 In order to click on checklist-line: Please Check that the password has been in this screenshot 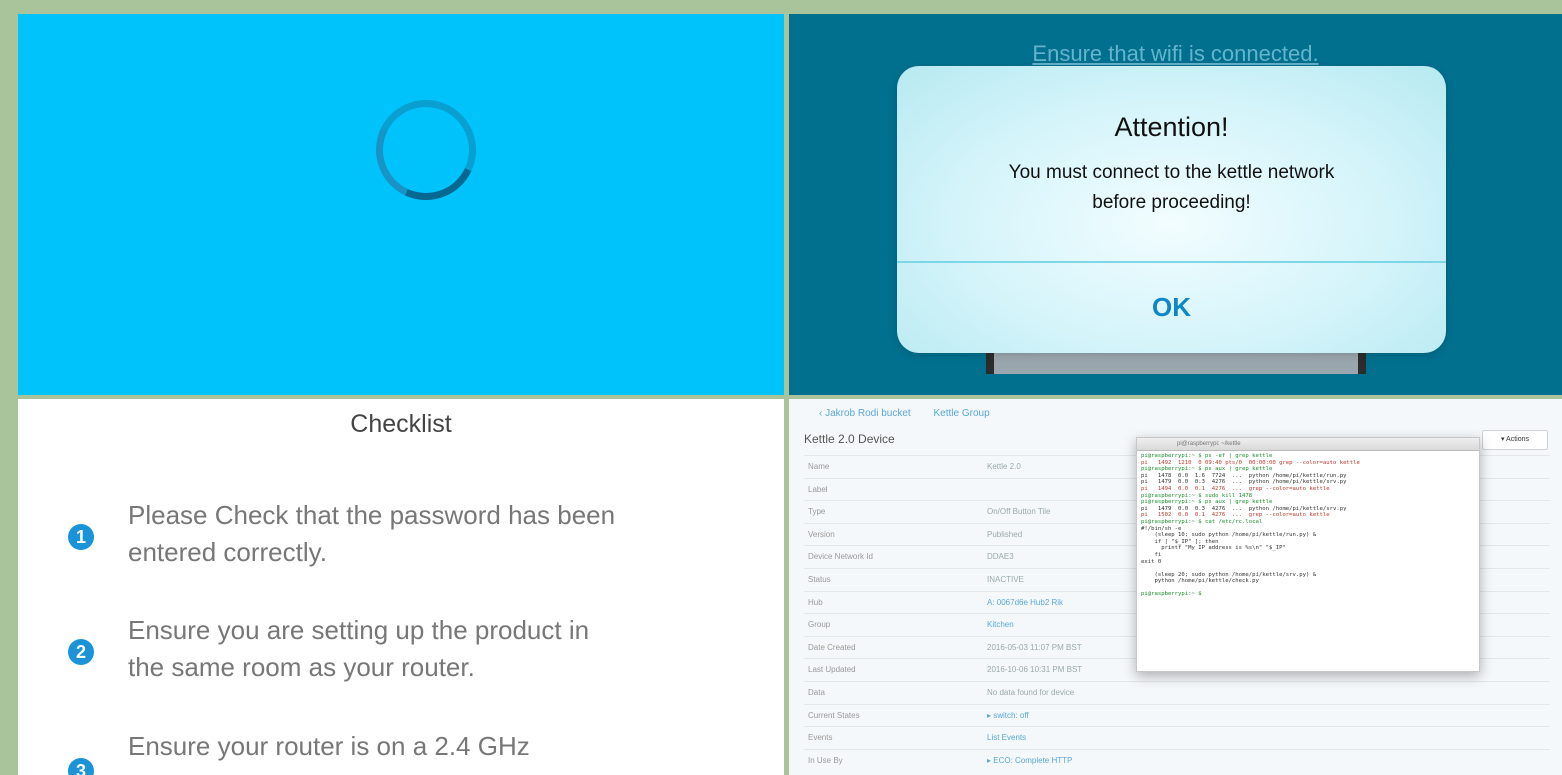, I will do `click(372, 515)`.